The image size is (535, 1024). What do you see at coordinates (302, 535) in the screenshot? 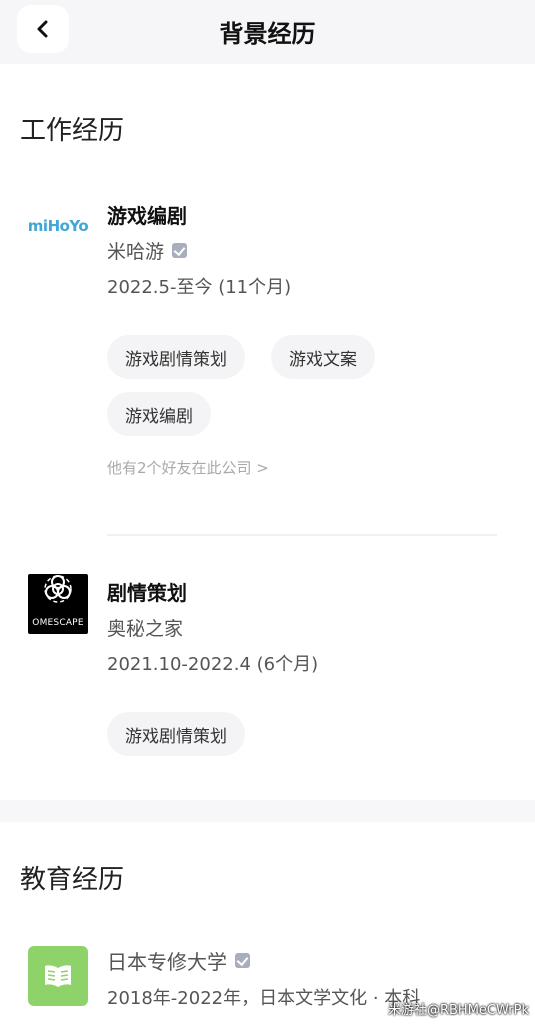
I see `divider` at bounding box center [302, 535].